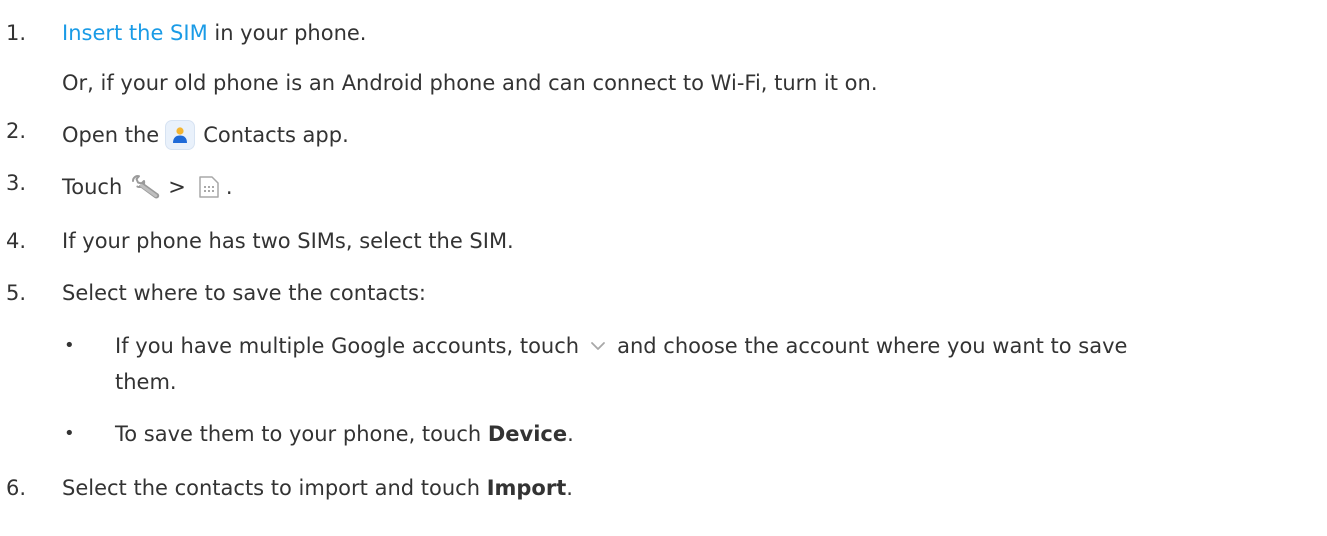 The height and width of the screenshot is (536, 1327). Describe the element at coordinates (111, 135) in the screenshot. I see `step-text: Open the` at that location.